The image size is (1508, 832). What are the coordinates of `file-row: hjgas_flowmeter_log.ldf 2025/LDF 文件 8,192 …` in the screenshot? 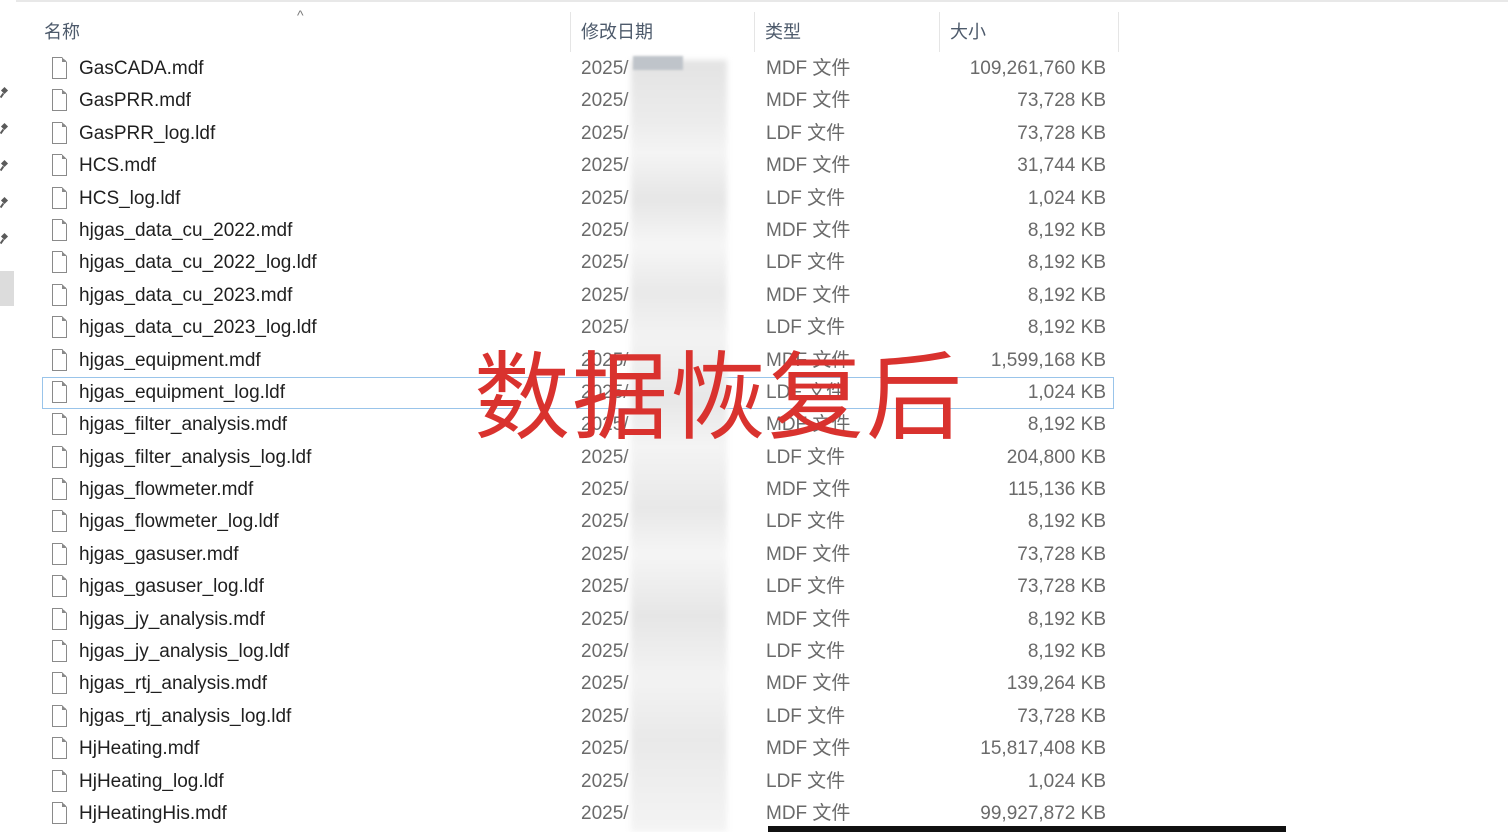 It's located at (578, 522).